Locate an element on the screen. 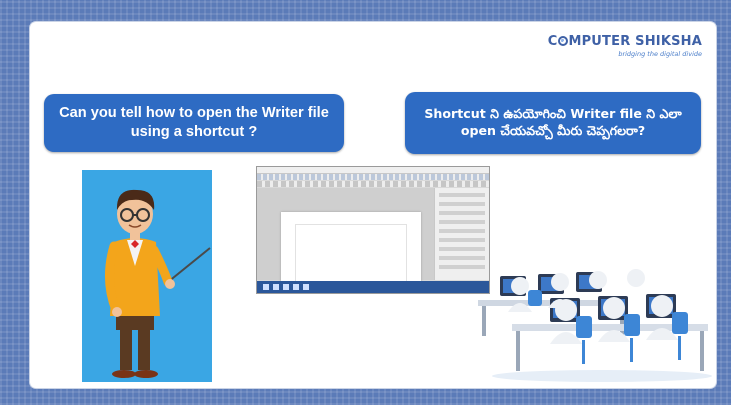  document-area is located at coordinates (346, 240).